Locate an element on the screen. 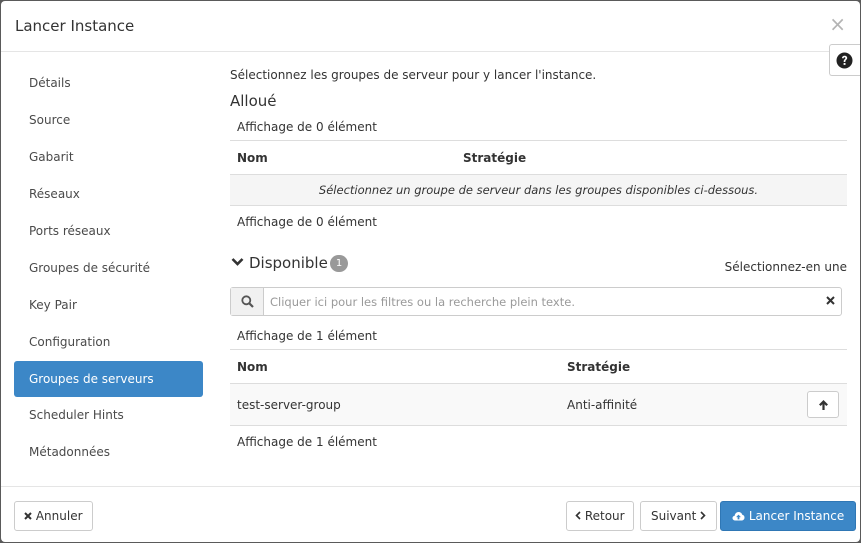  modal-header: Lancer Instance × is located at coordinates (430, 26).